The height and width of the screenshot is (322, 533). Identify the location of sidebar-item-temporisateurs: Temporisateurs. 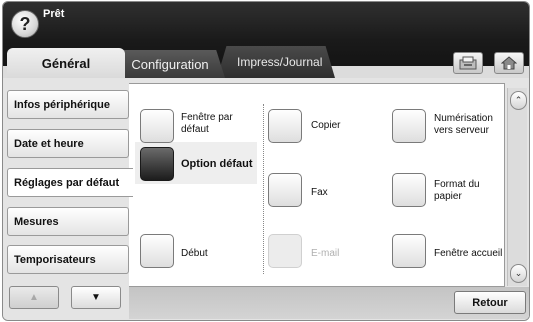
(68, 259).